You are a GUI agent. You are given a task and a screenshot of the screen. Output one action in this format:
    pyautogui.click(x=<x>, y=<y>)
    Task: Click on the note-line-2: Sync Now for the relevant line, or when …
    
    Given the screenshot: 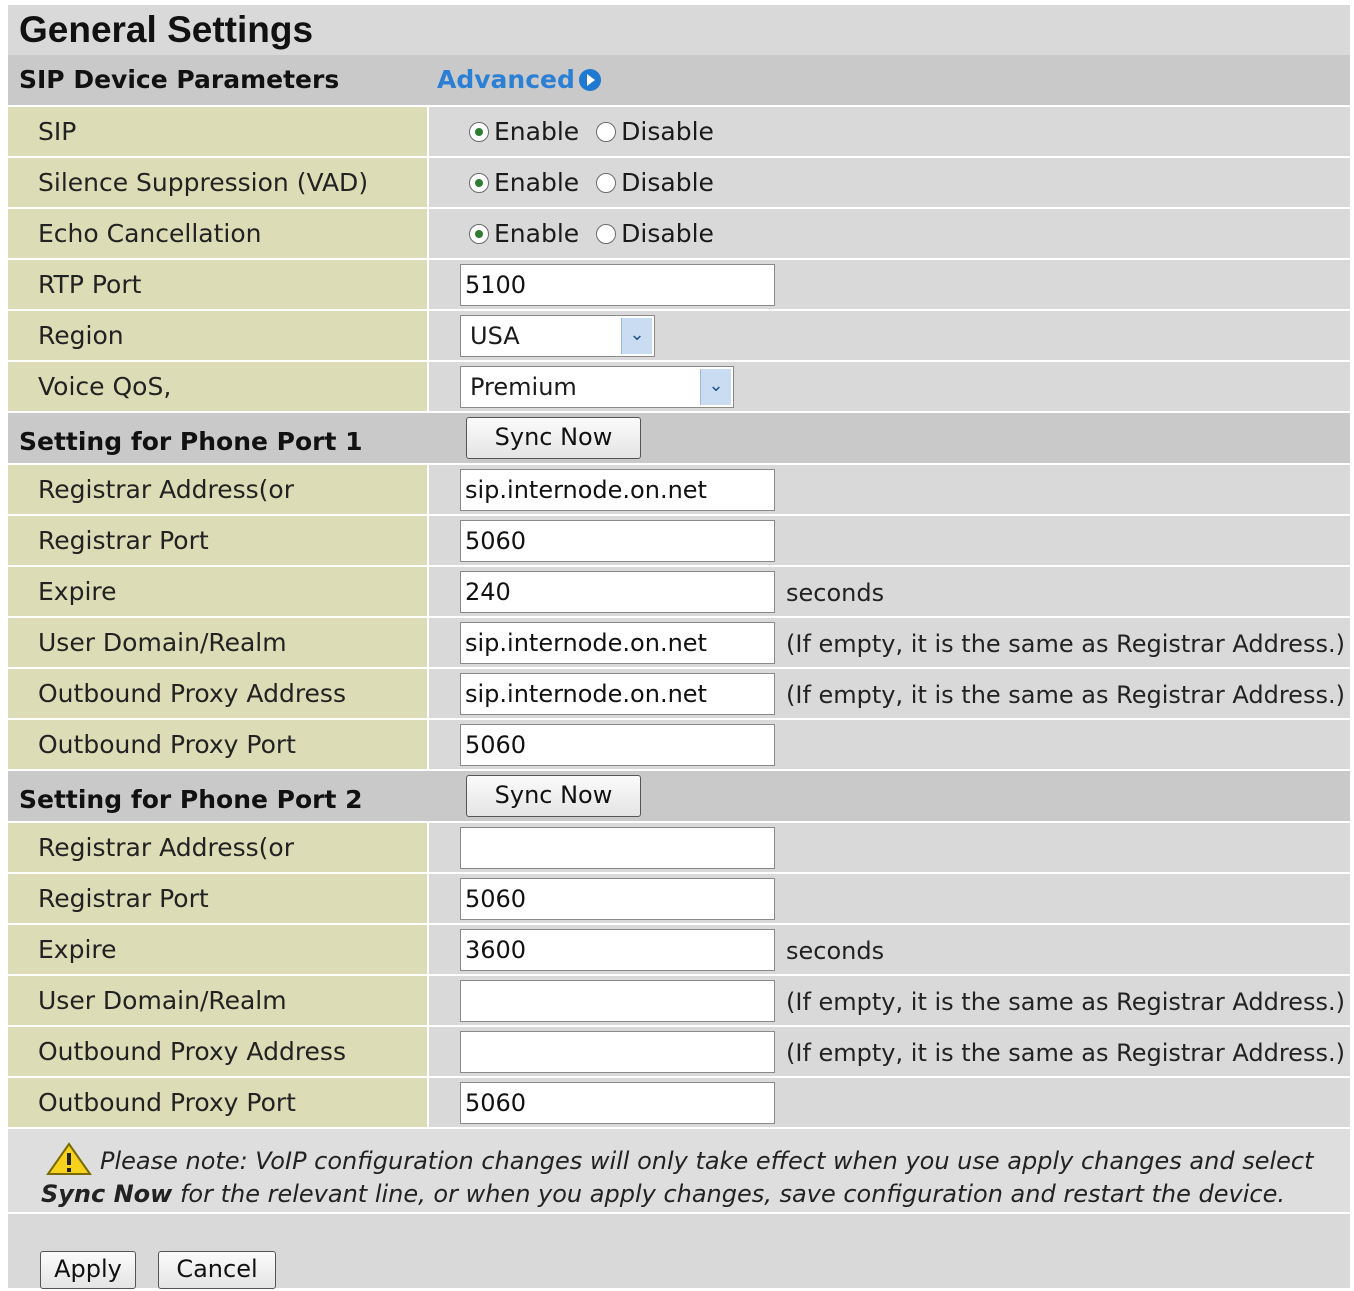 What is the action you would take?
    pyautogui.click(x=663, y=1194)
    